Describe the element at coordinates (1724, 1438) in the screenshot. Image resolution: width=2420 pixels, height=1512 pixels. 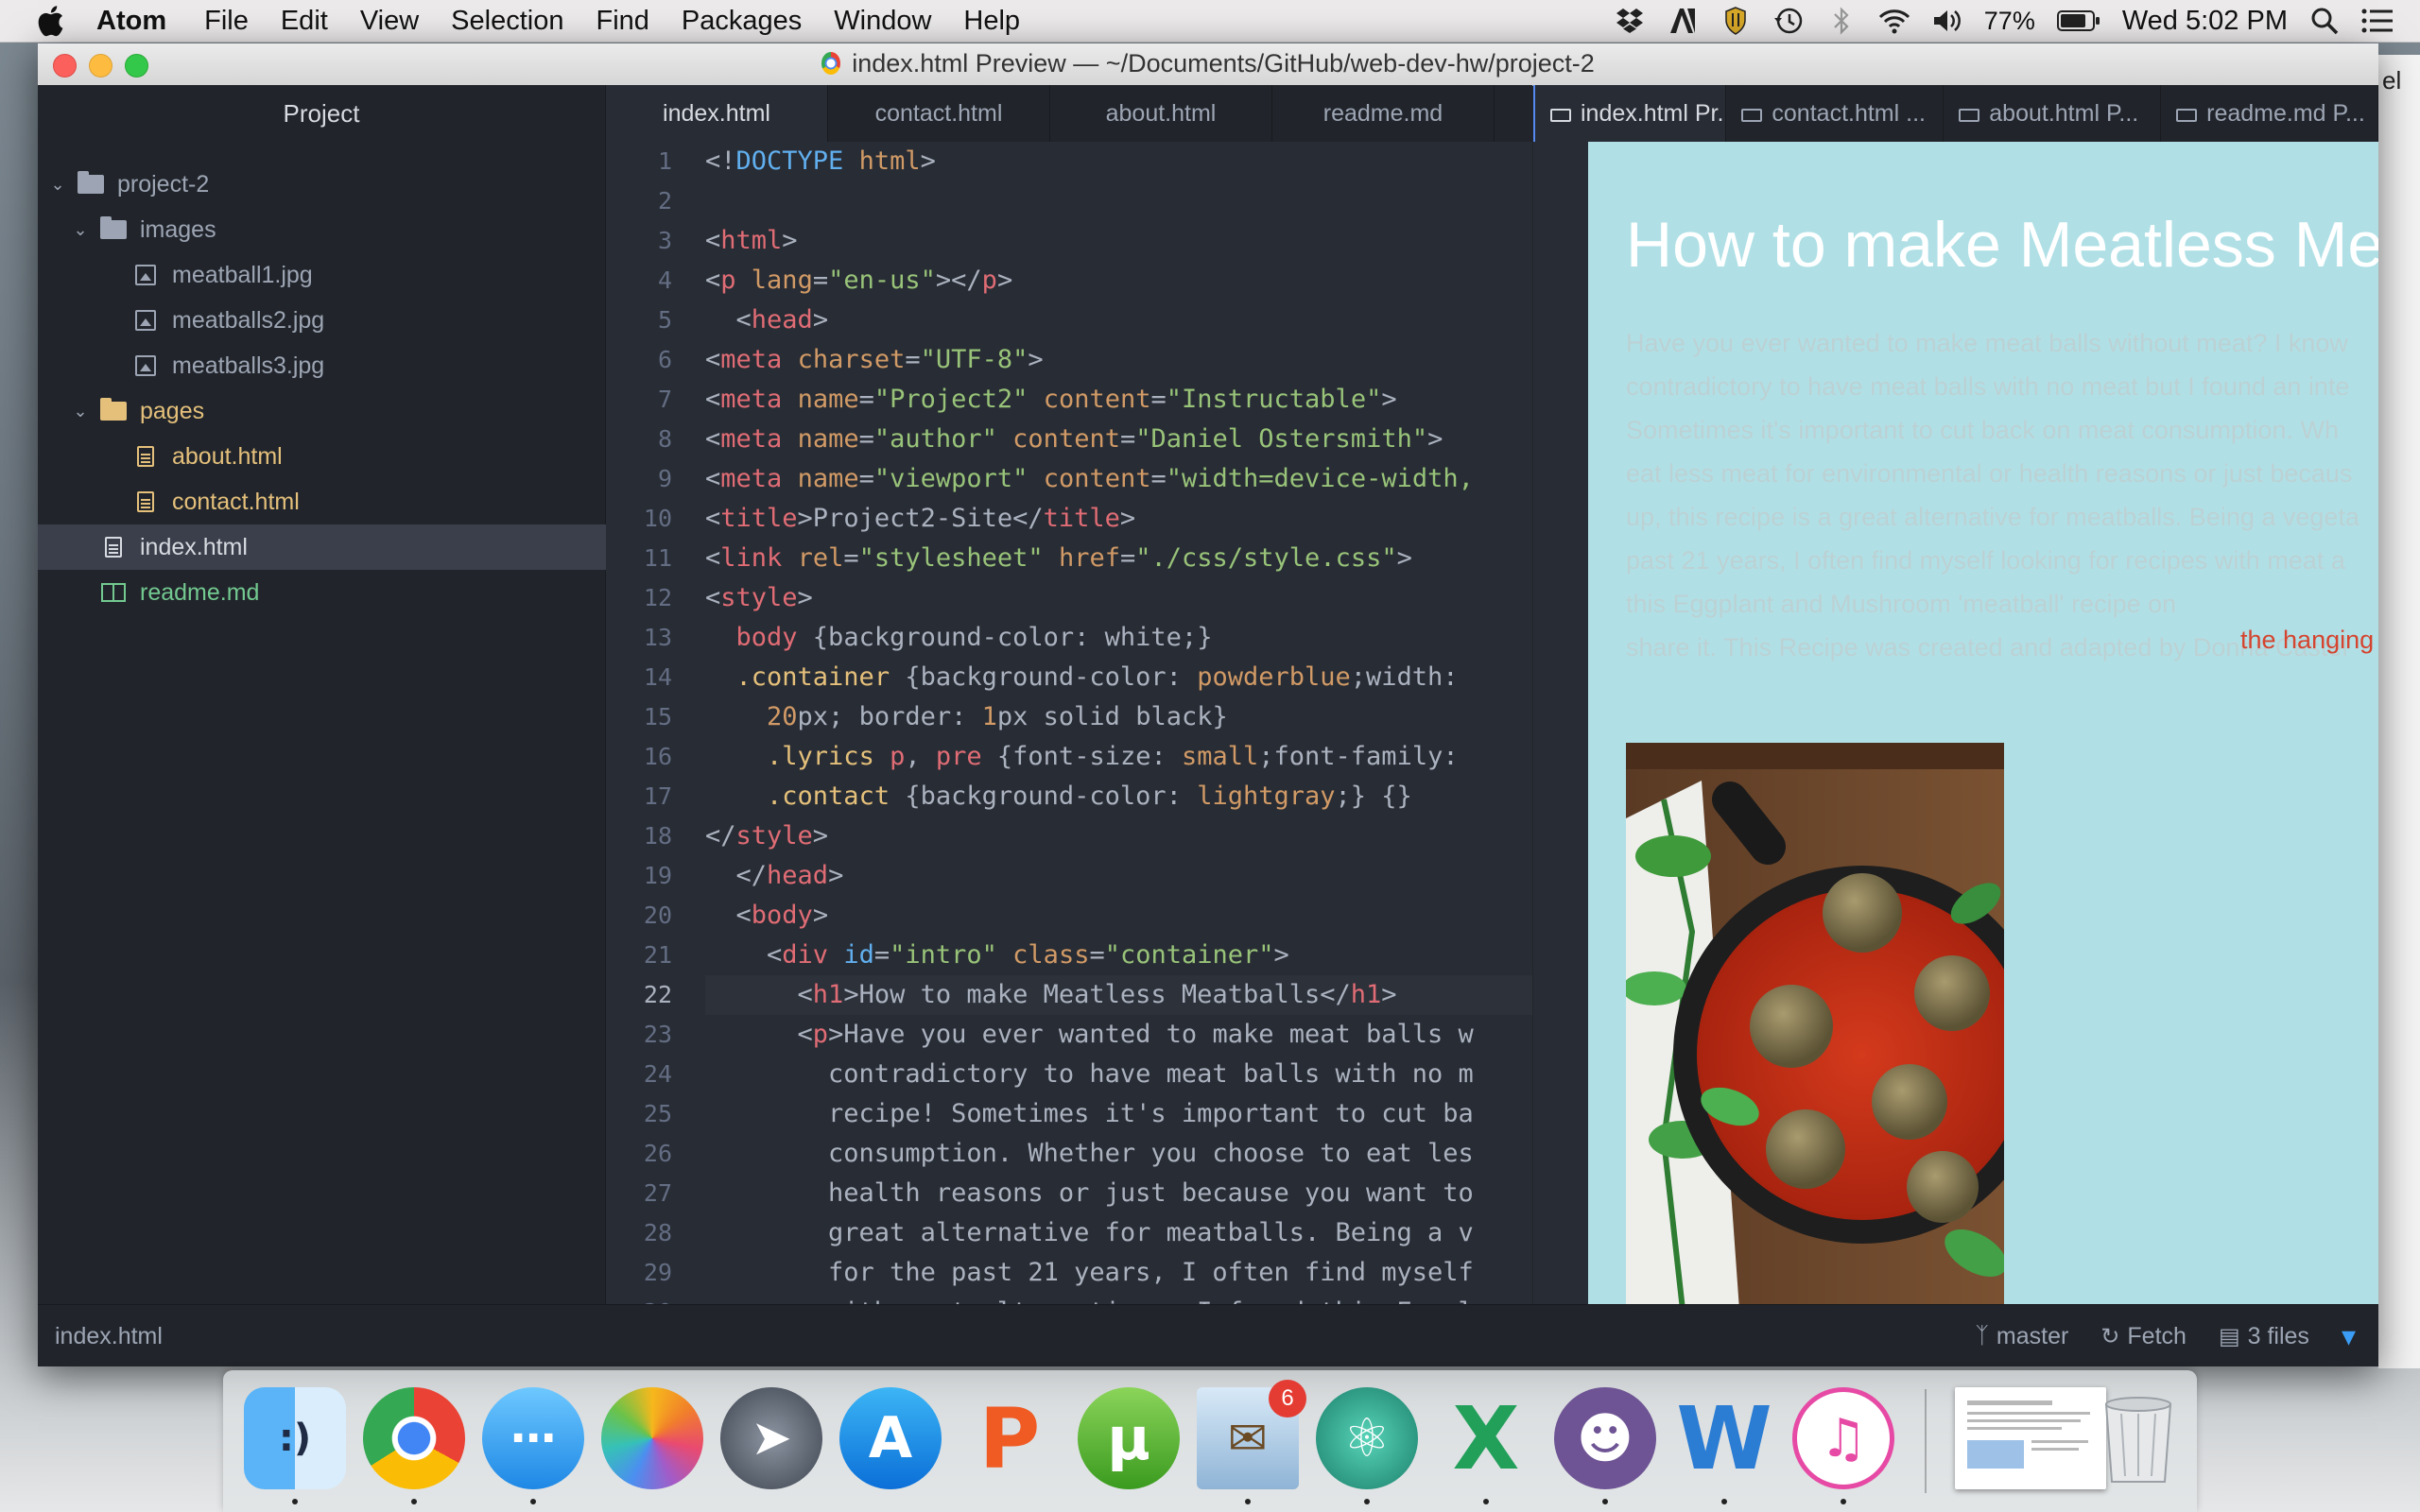
I see `word-icon: W` at that location.